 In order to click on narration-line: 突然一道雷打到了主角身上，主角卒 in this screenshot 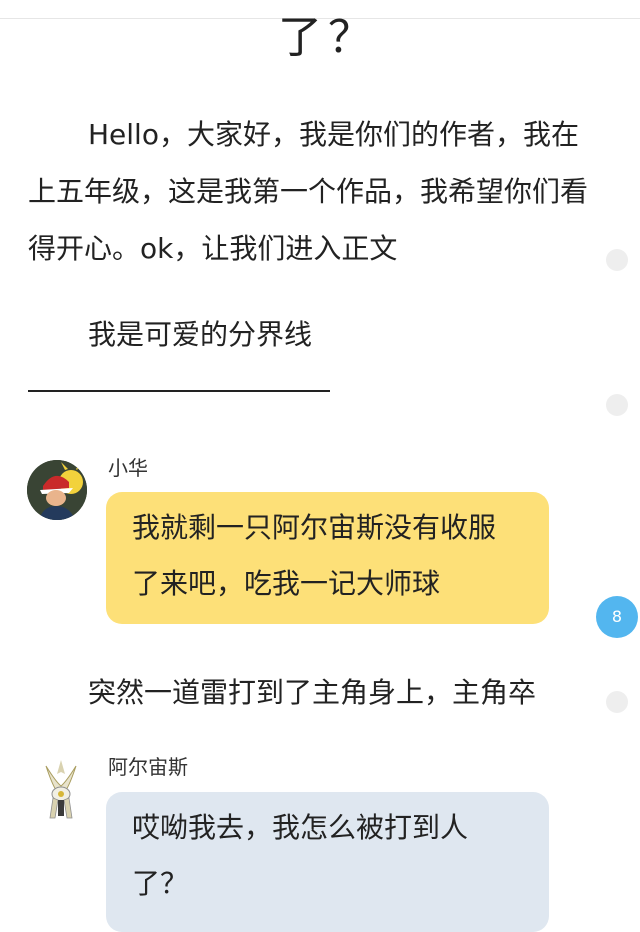, I will do `click(312, 692)`.